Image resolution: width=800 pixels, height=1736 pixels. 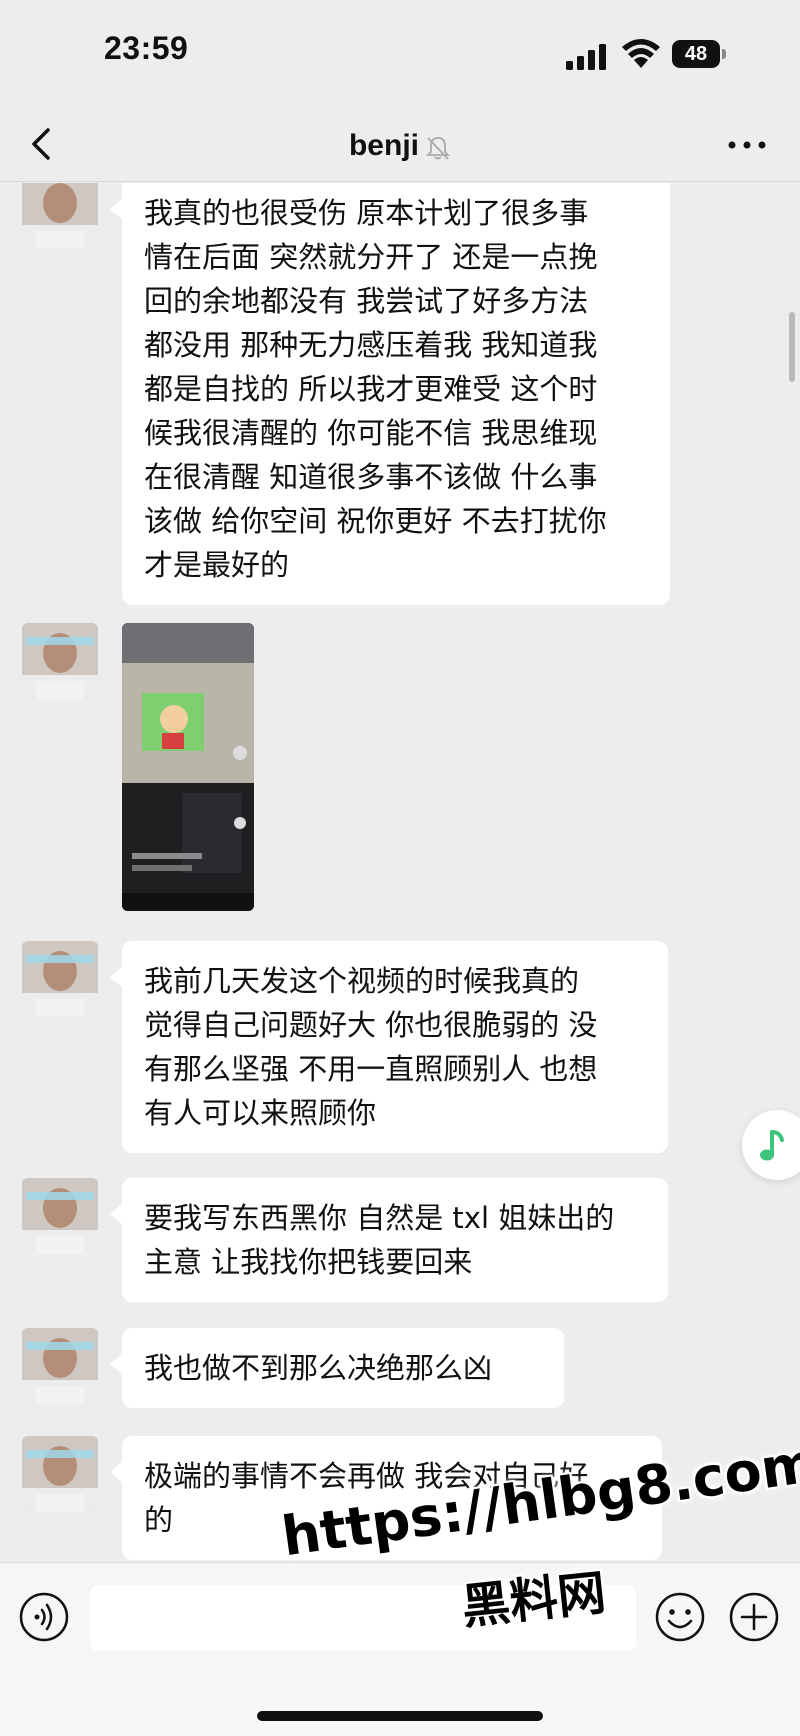 I want to click on video-message-thumbnail, so click(x=188, y=767).